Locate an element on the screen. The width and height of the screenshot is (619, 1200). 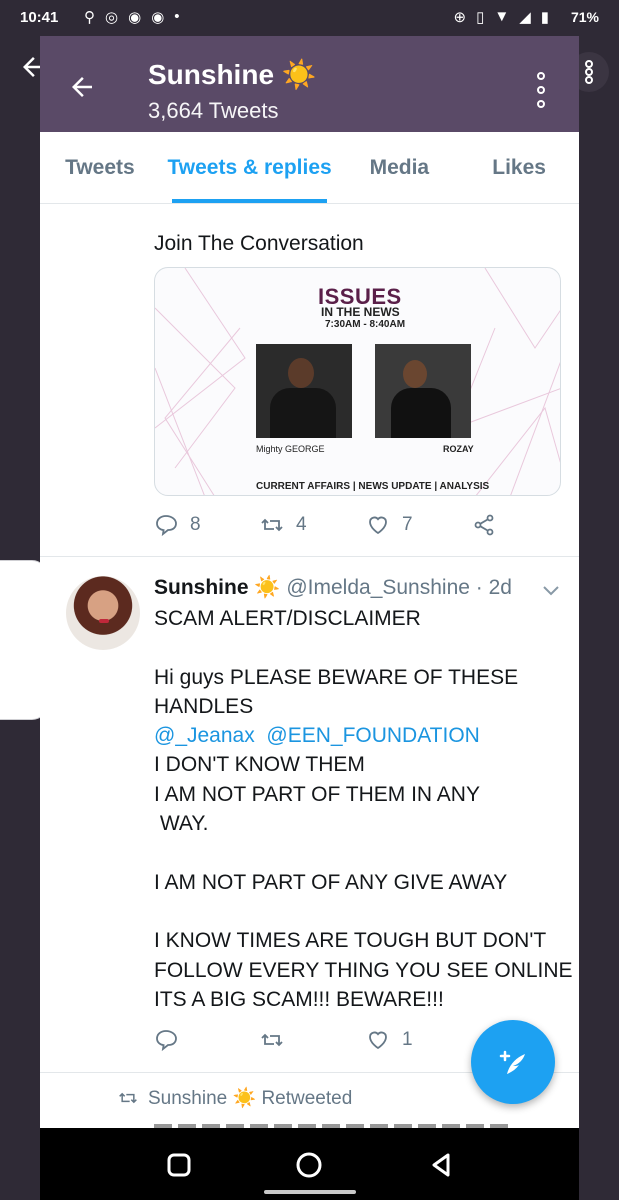
retweet-button is located at coordinates (313, 1040).